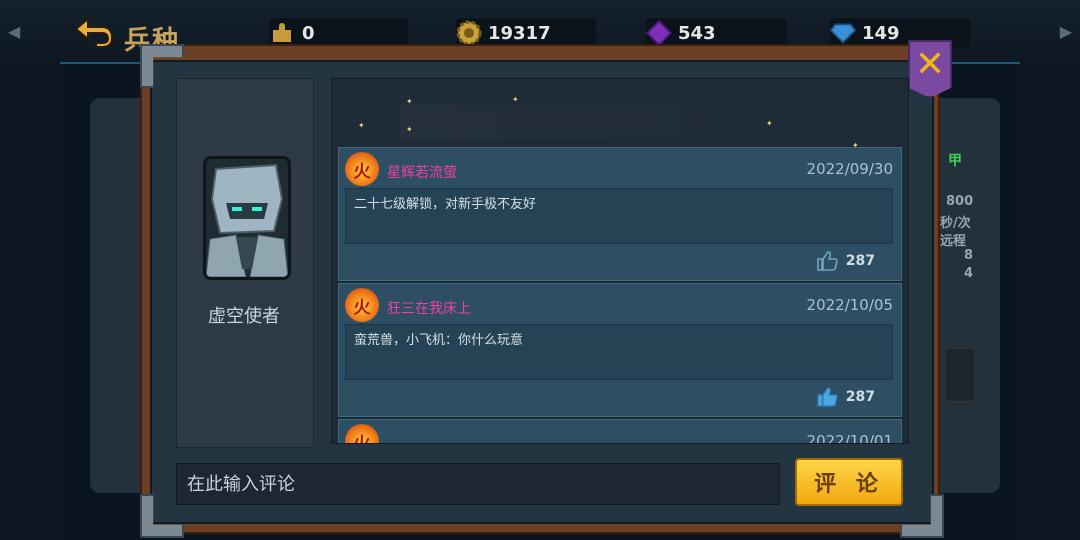 Image resolution: width=1080 pixels, height=540 pixels. What do you see at coordinates (519, 33) in the screenshot?
I see `resource-value: 19317` at bounding box center [519, 33].